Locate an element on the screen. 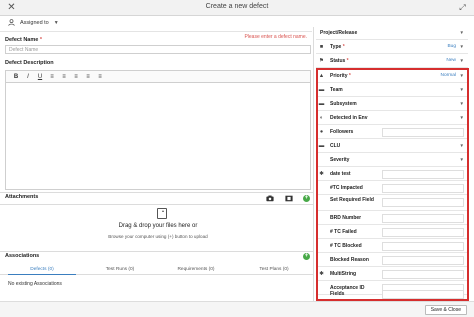 Image resolution: width=474 pixels, height=317 pixels. bold-button: B is located at coordinates (16, 77).